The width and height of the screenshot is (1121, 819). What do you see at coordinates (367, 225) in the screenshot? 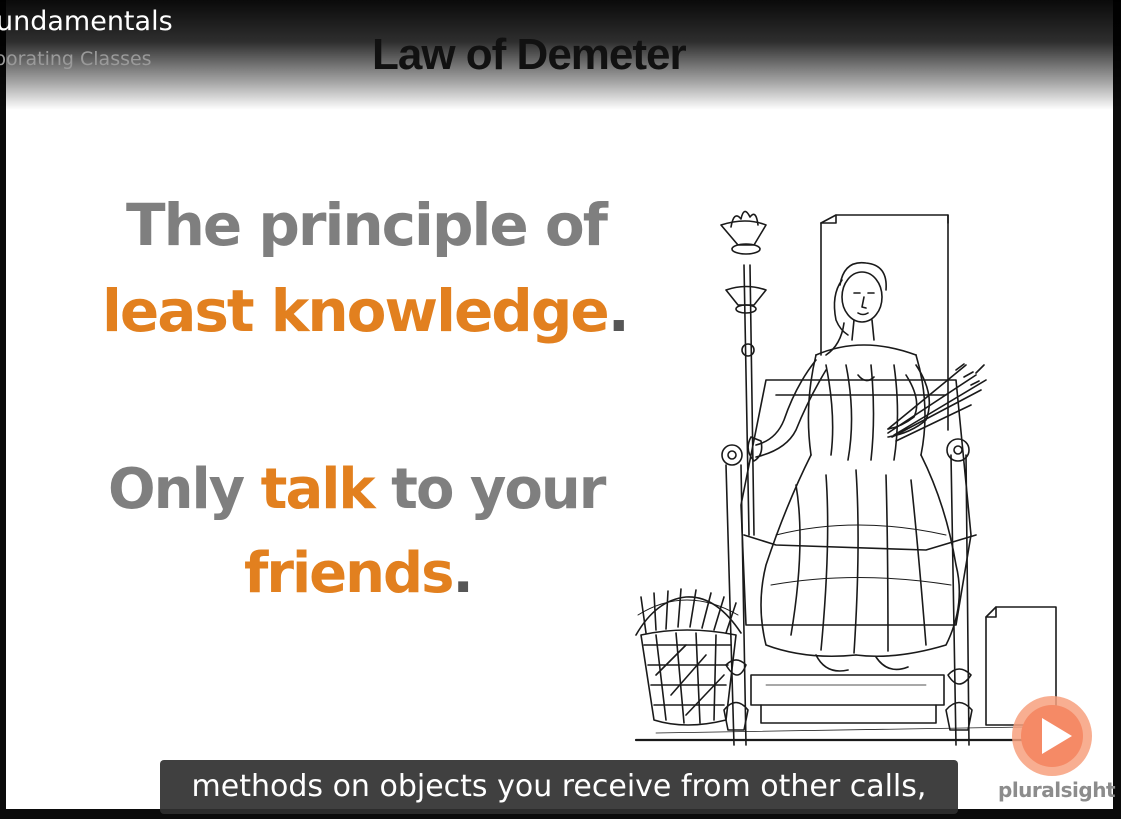
I see `principle-text: The principle of` at bounding box center [367, 225].